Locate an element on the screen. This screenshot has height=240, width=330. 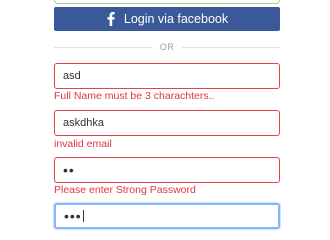
email-input: askdhka is located at coordinates (167, 123).